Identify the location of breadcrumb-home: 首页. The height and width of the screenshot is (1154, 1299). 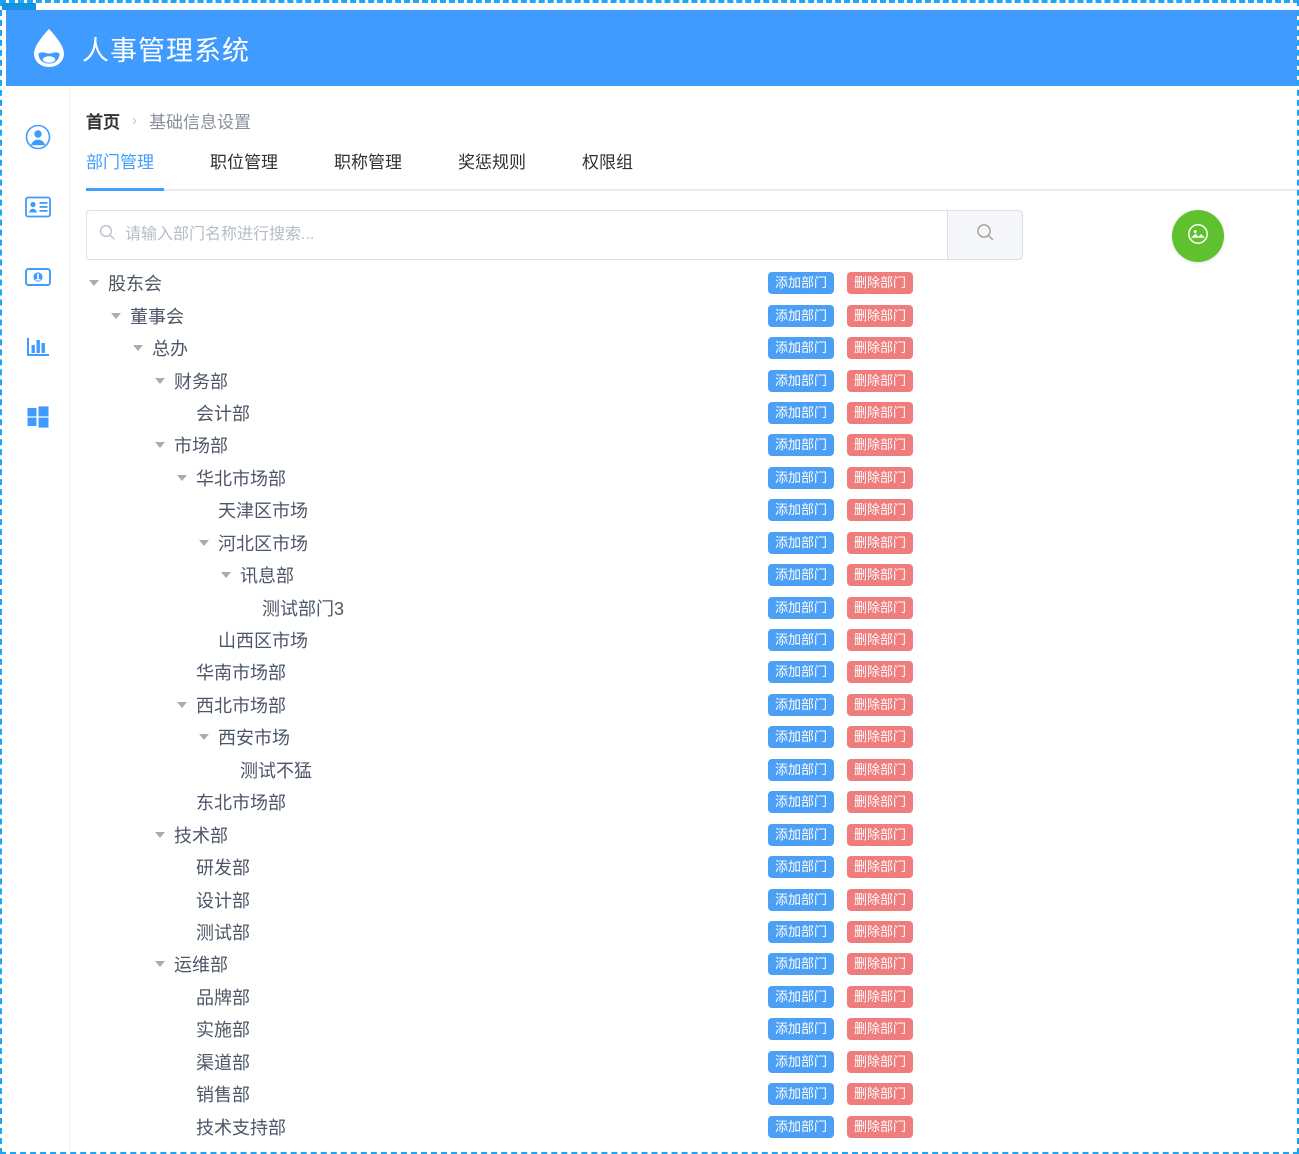
(103, 120).